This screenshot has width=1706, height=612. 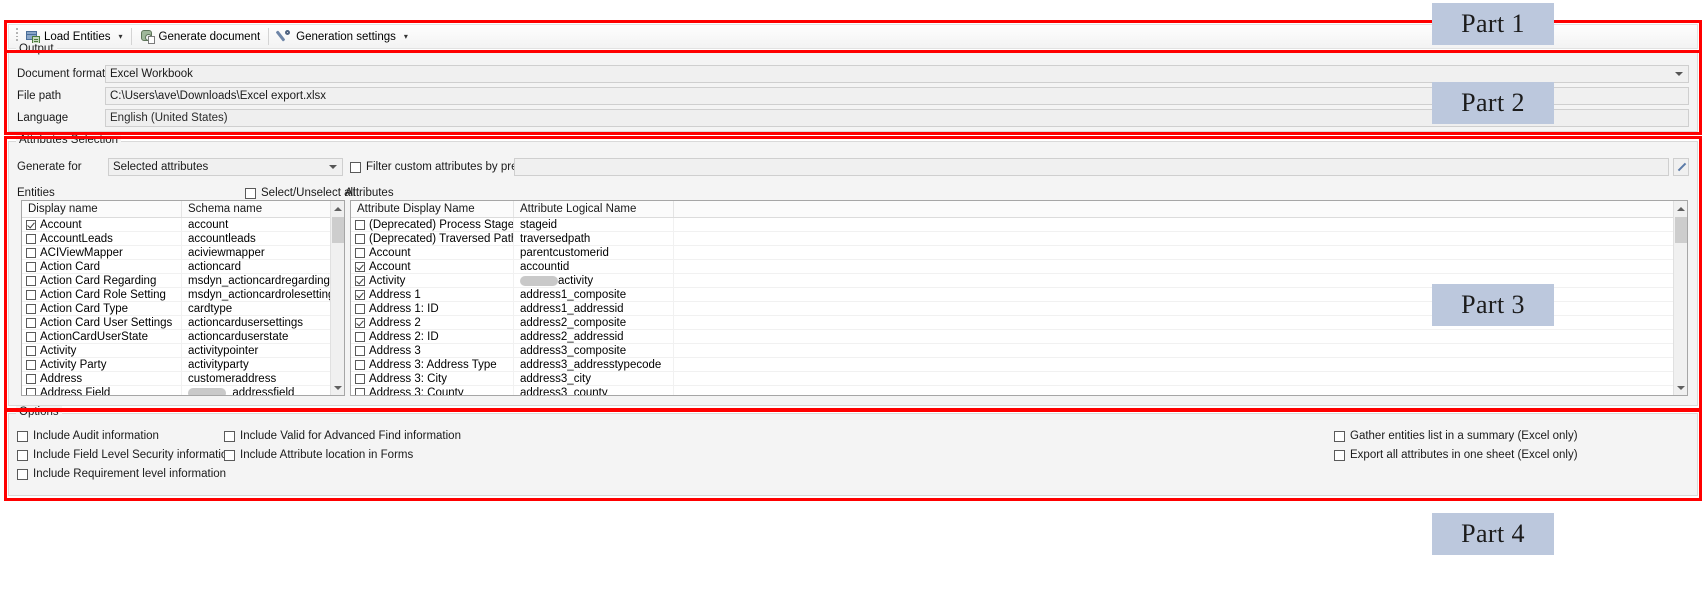 What do you see at coordinates (102, 209) in the screenshot?
I see `entities-column-display-name: Display name` at bounding box center [102, 209].